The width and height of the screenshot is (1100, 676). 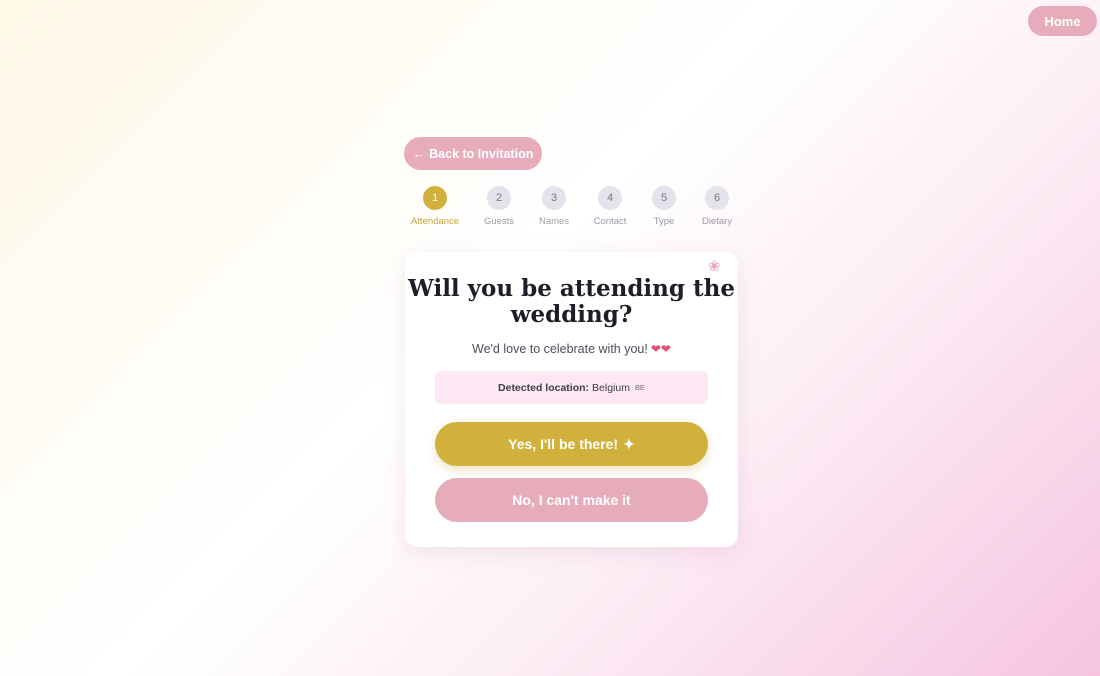 What do you see at coordinates (1062, 21) in the screenshot?
I see `home-button: Home` at bounding box center [1062, 21].